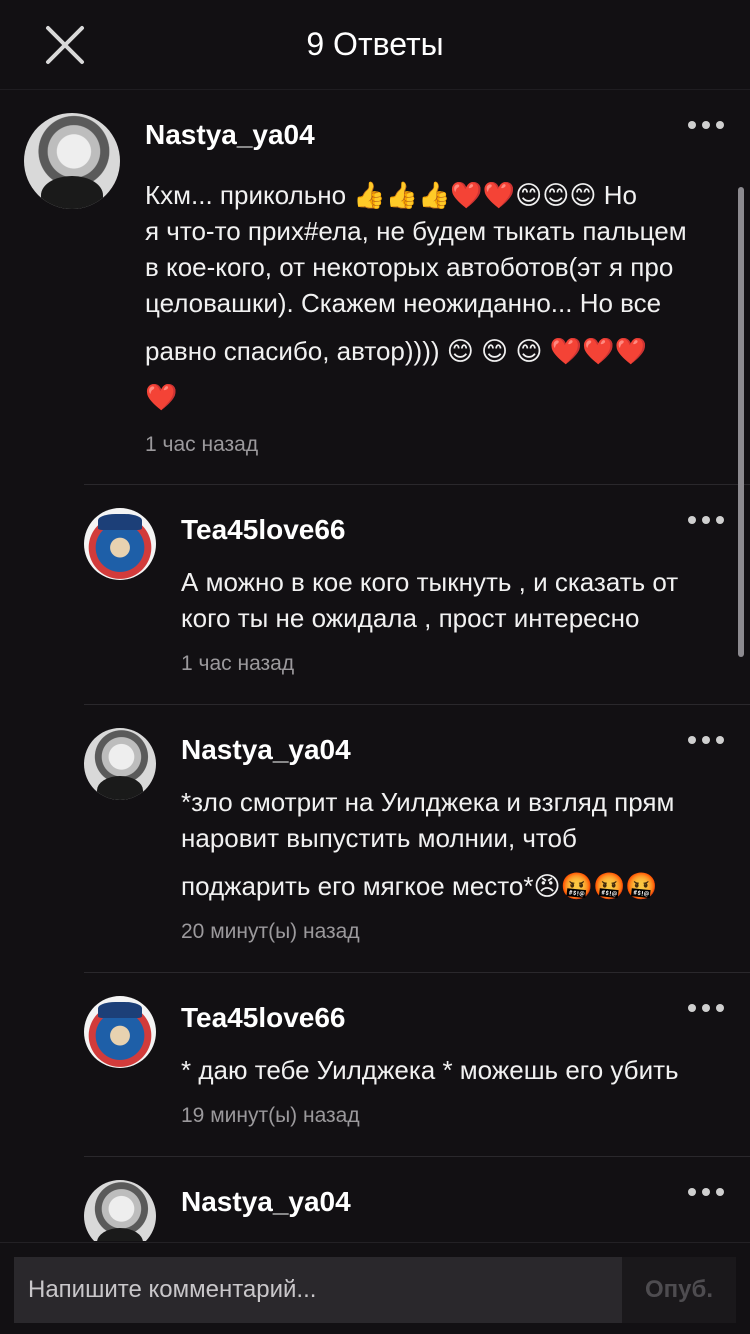  Describe the element at coordinates (161, 397) in the screenshot. I see `comment-text-line: ❤️` at that location.